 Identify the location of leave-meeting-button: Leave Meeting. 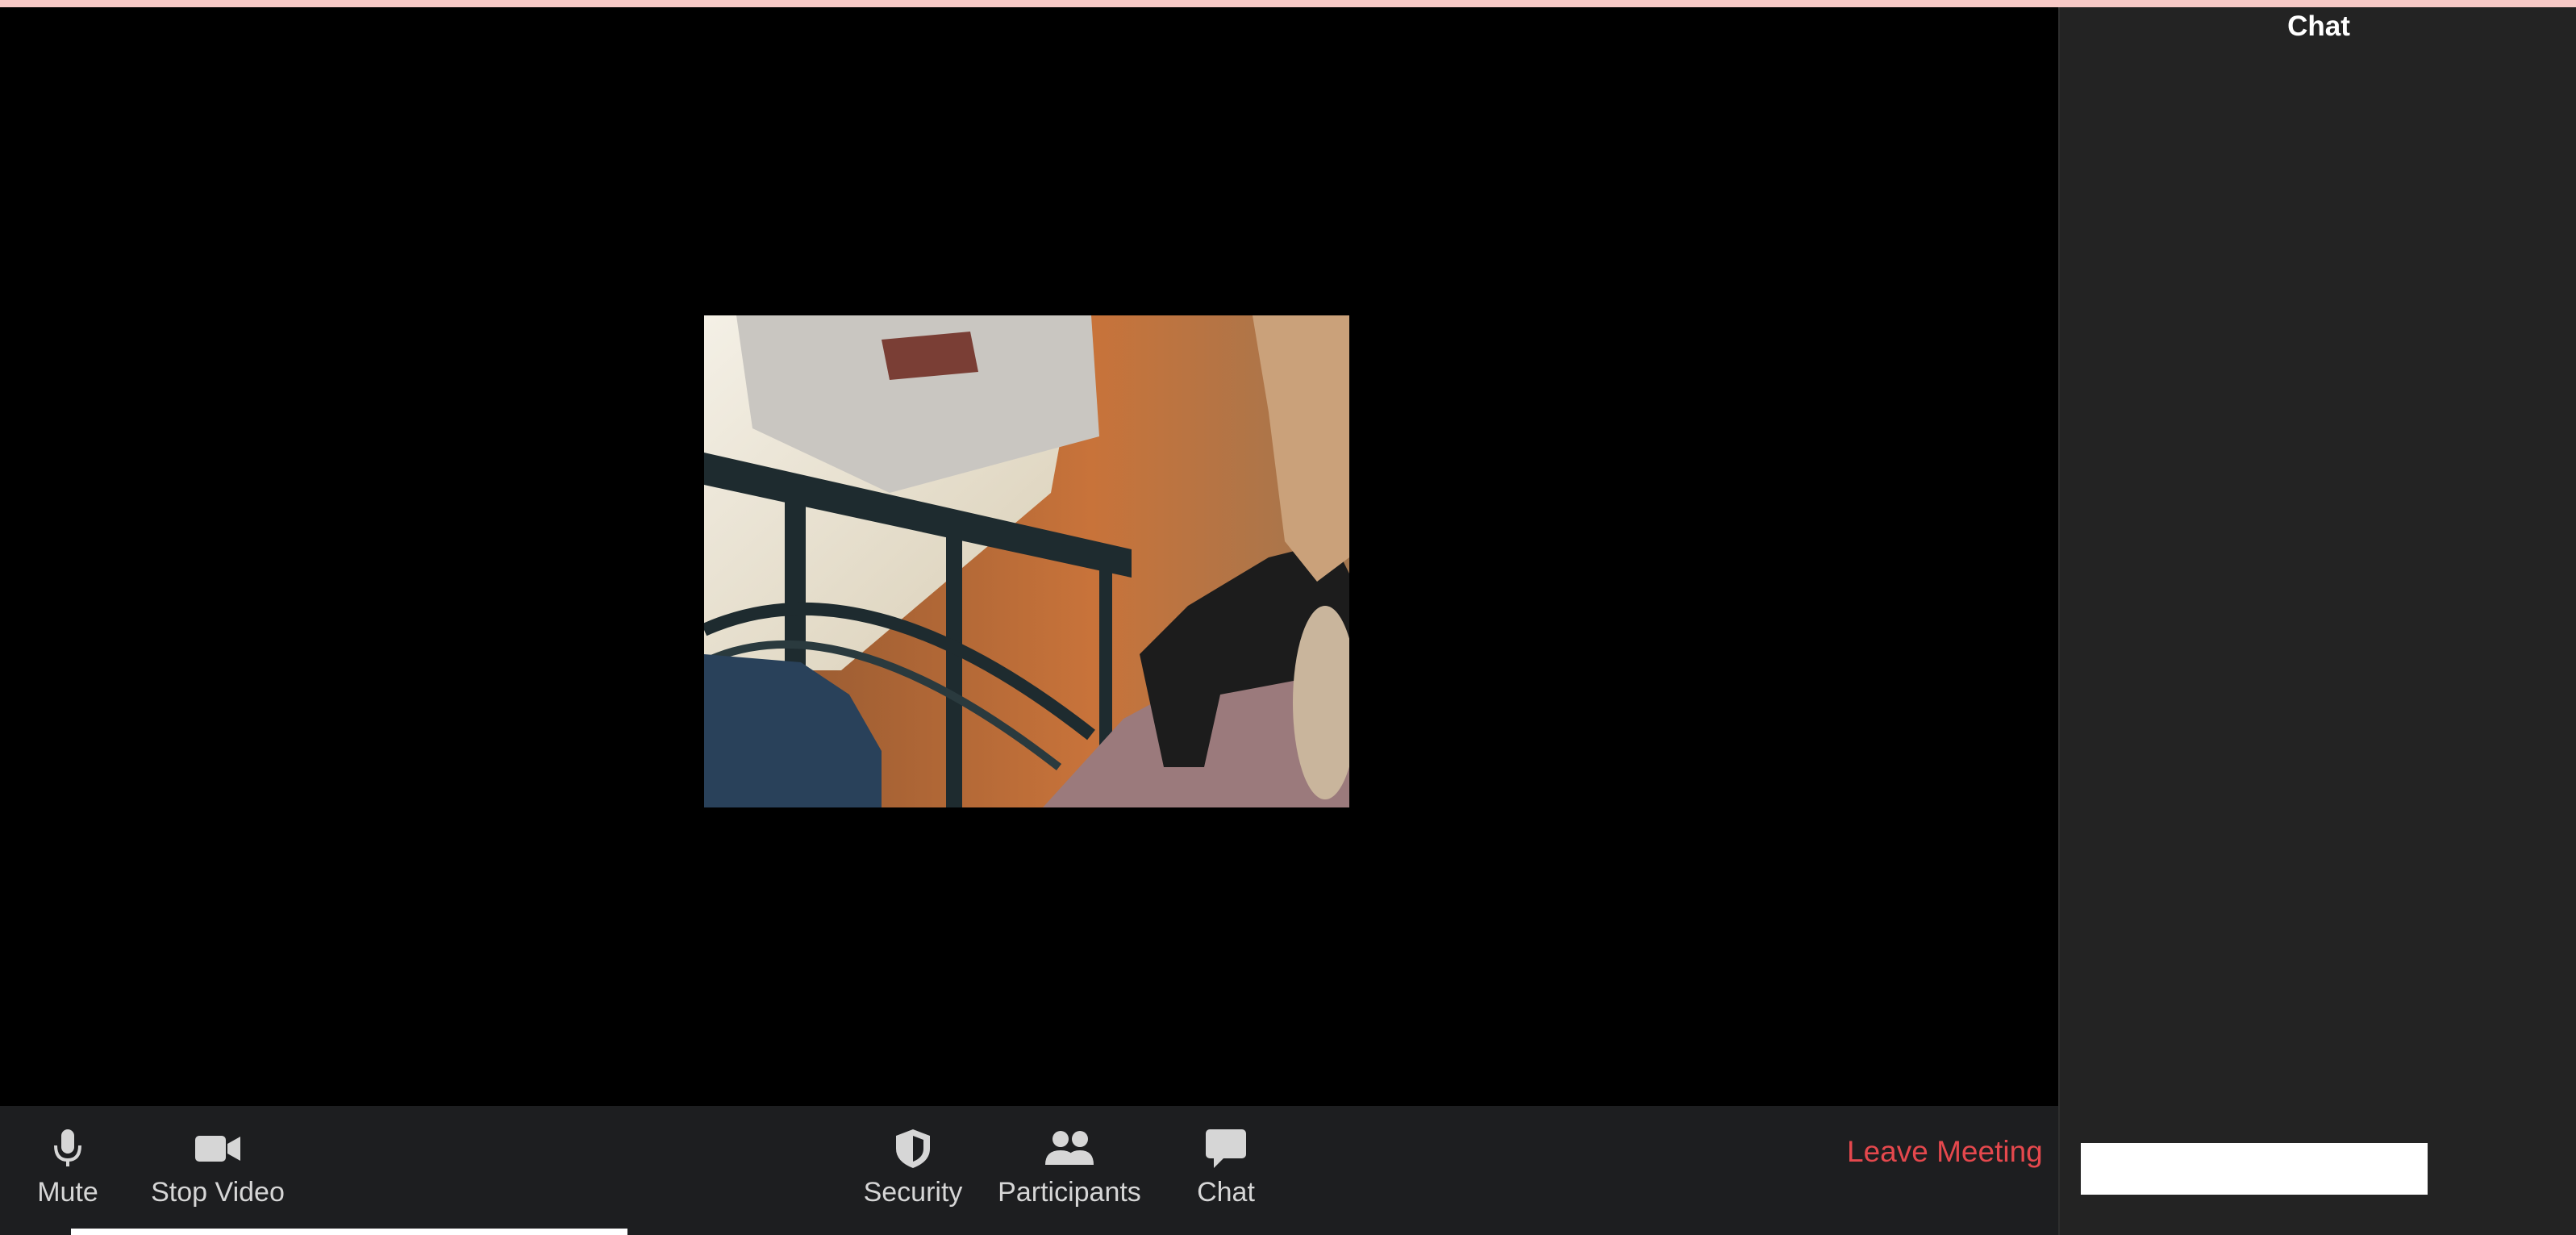
(1945, 1152).